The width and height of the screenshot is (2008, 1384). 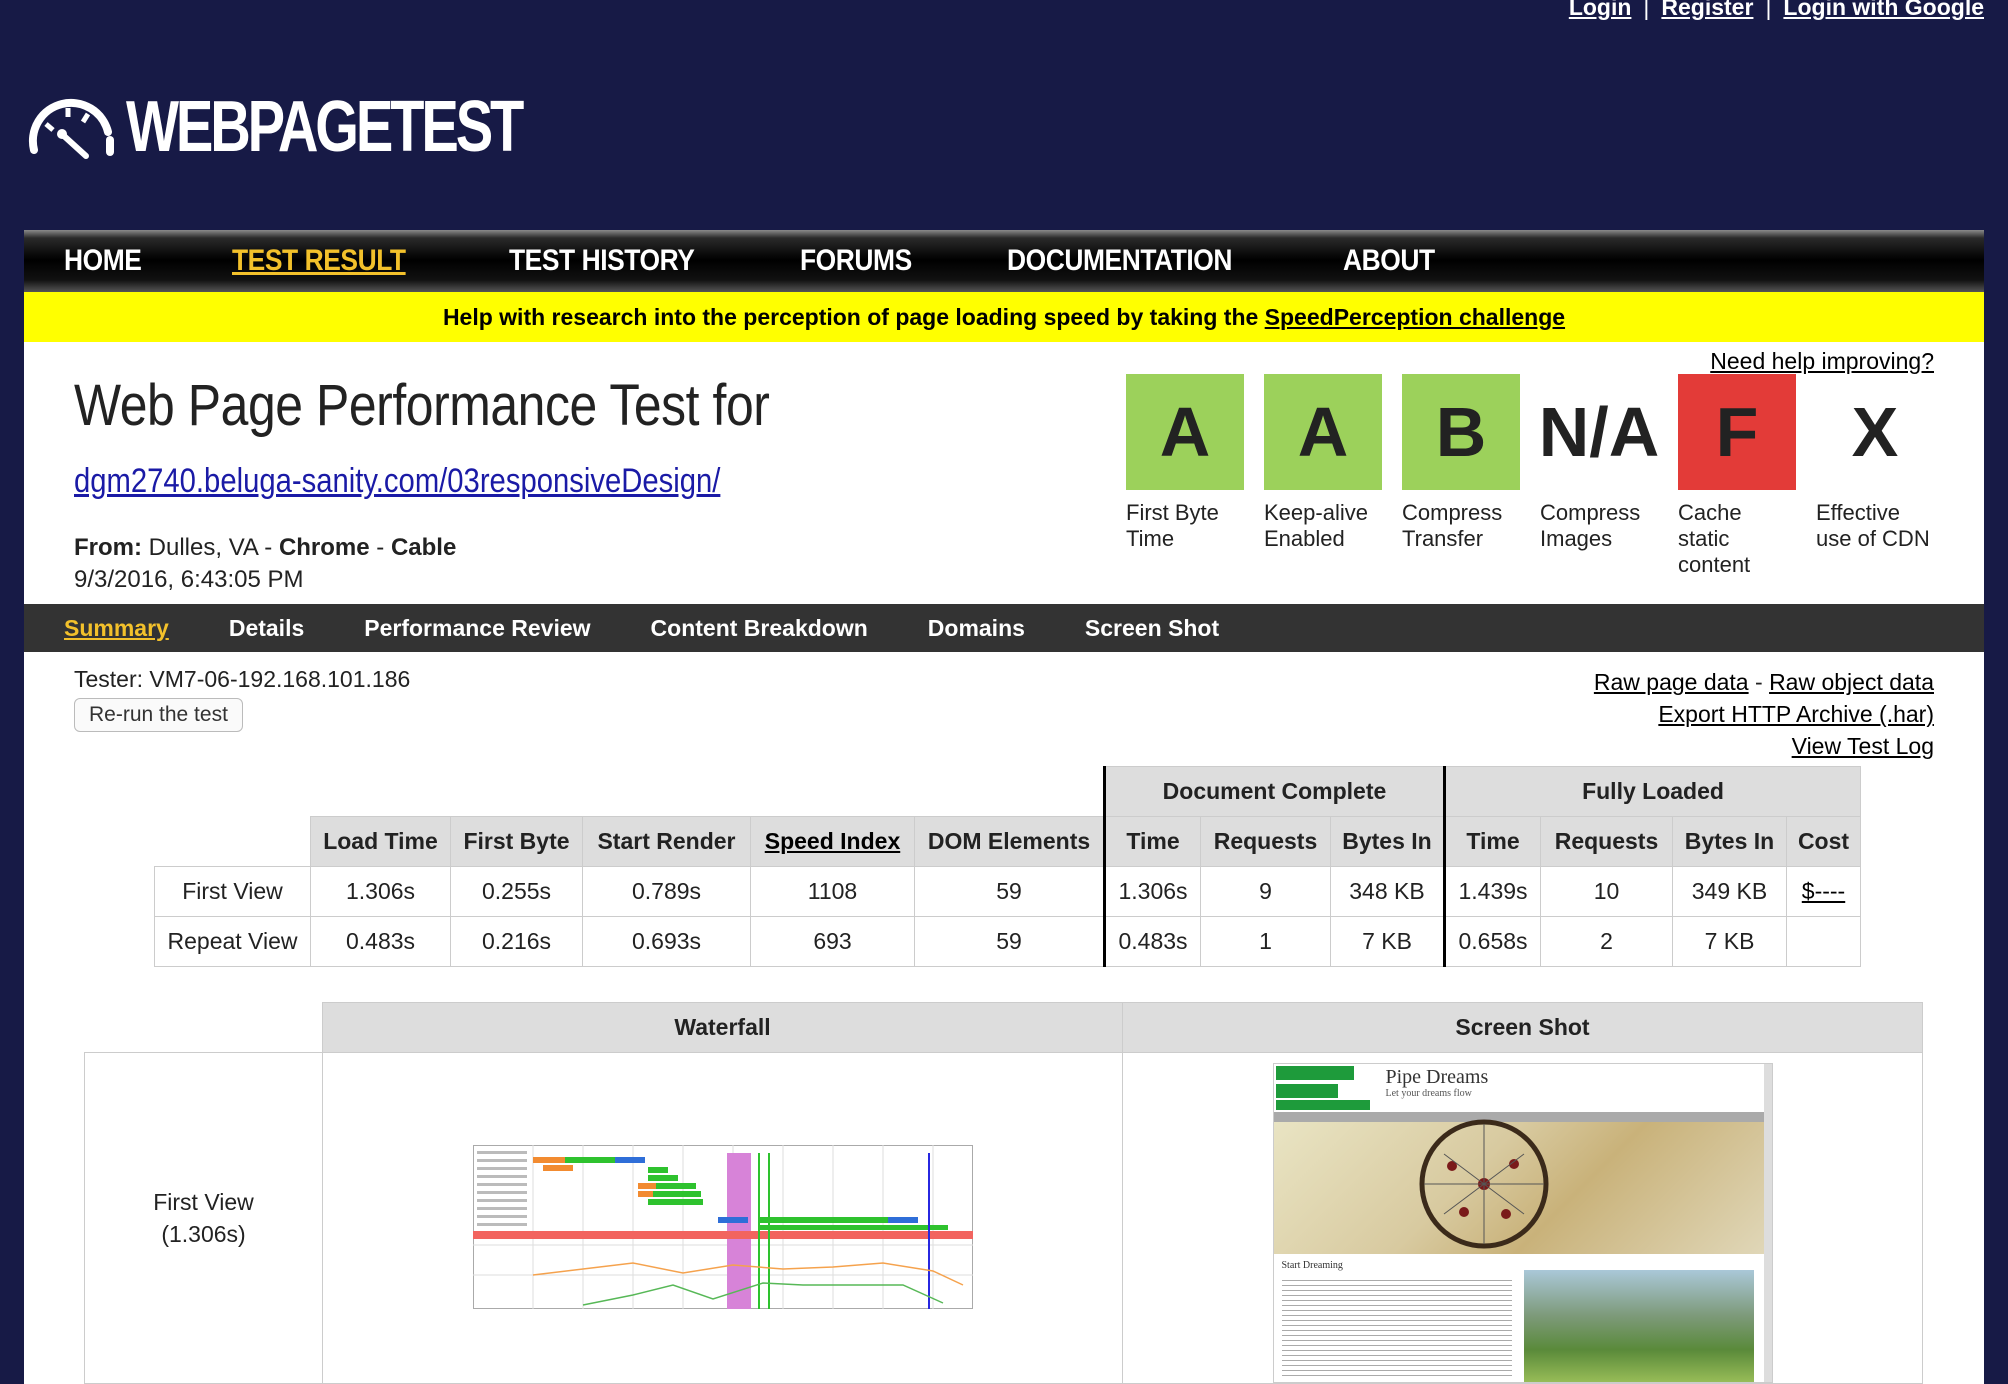 What do you see at coordinates (203, 1218) in the screenshot?
I see `media-row-label: First View (1.306s)` at bounding box center [203, 1218].